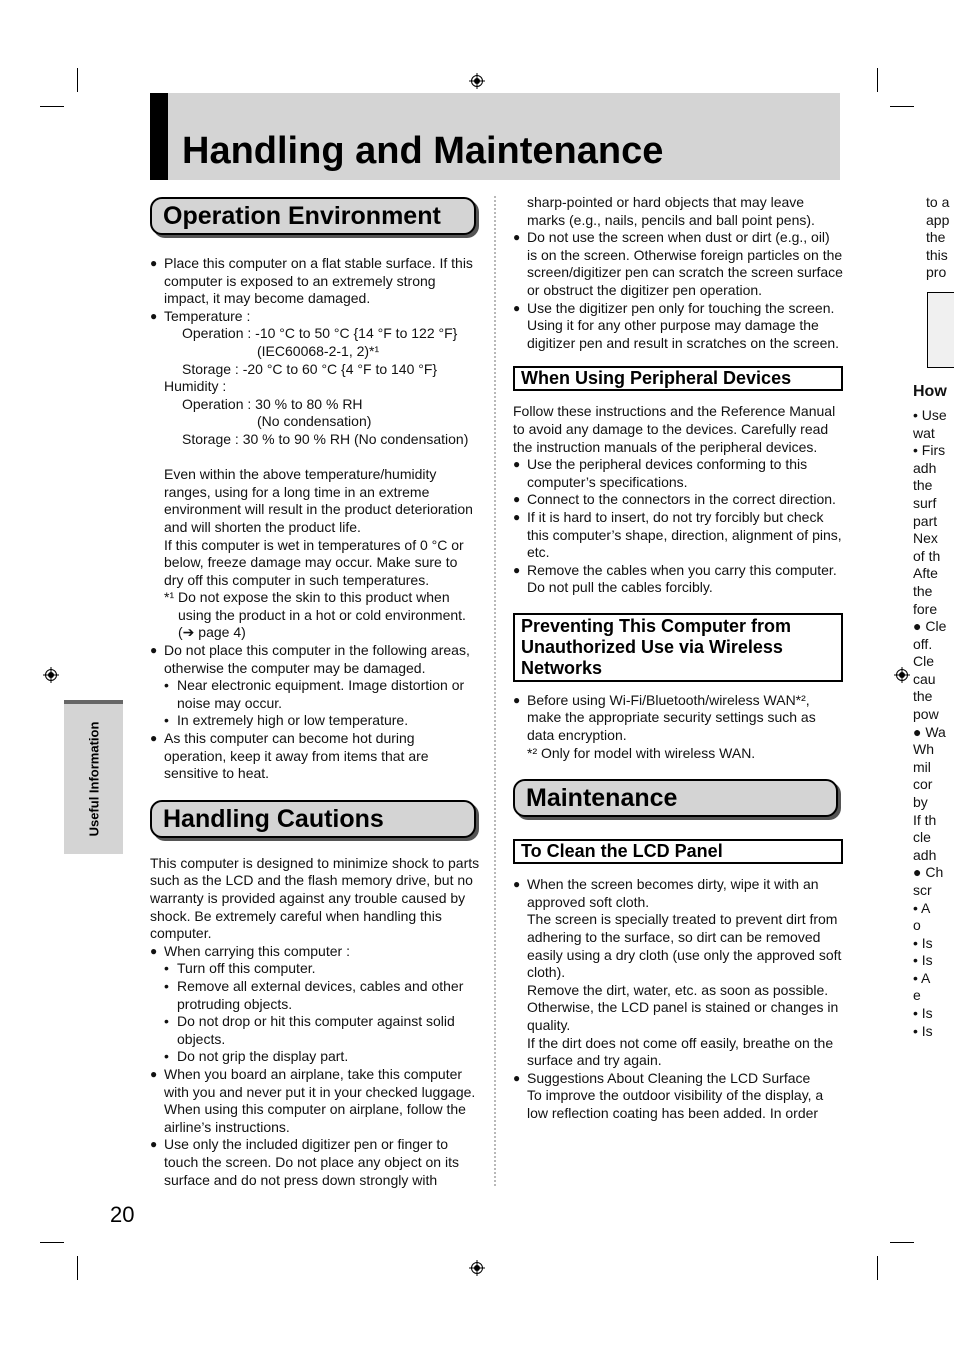 Image resolution: width=954 pixels, height=1350 pixels. Describe the element at coordinates (315, 1057) in the screenshot. I see `sub-bullet-carry: Do not grip the display part.` at that location.